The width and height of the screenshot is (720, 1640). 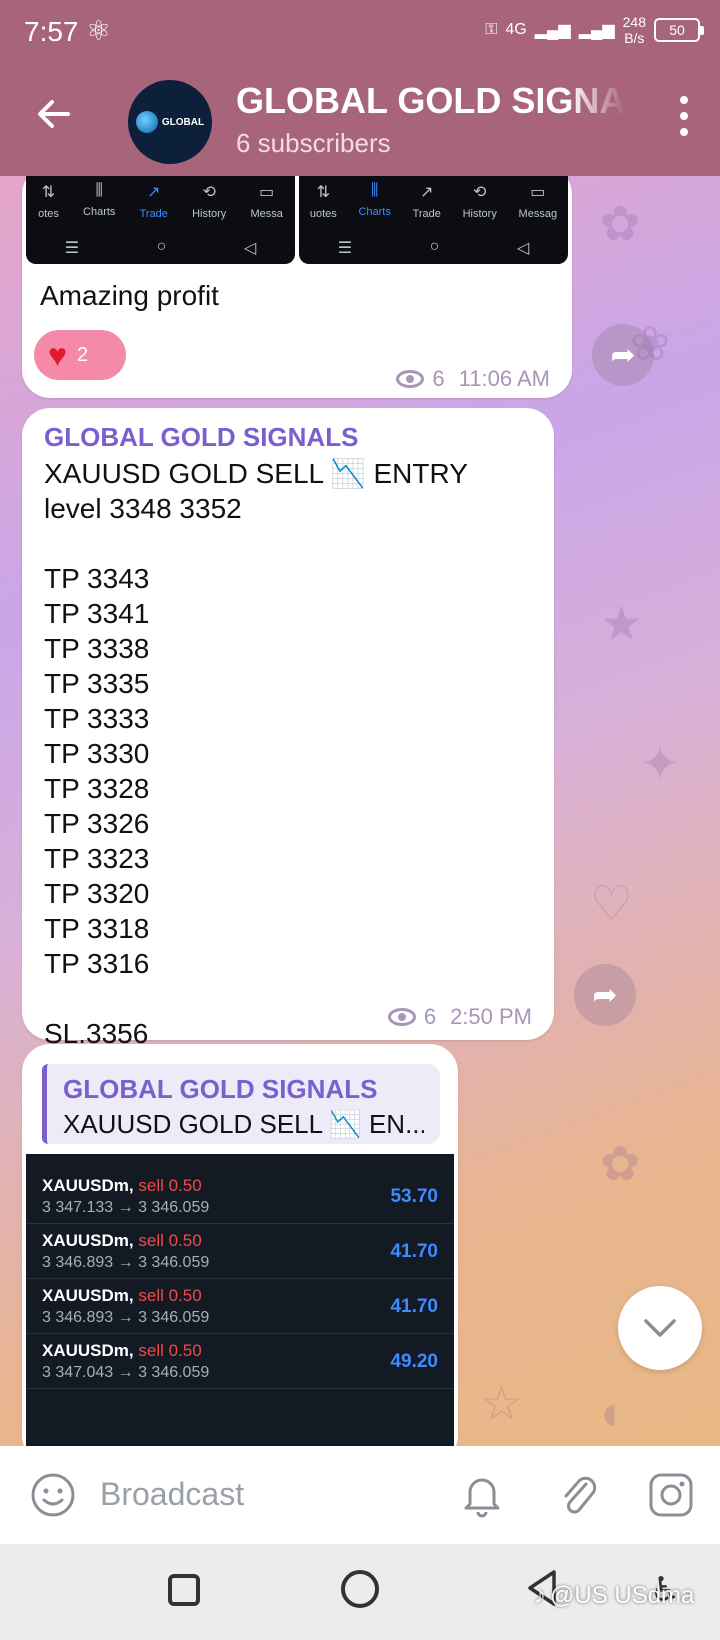 I want to click on channel-header: GLOBAL GLOBAL GOLD SIGNA 6 subscribers, so click(x=360, y=121).